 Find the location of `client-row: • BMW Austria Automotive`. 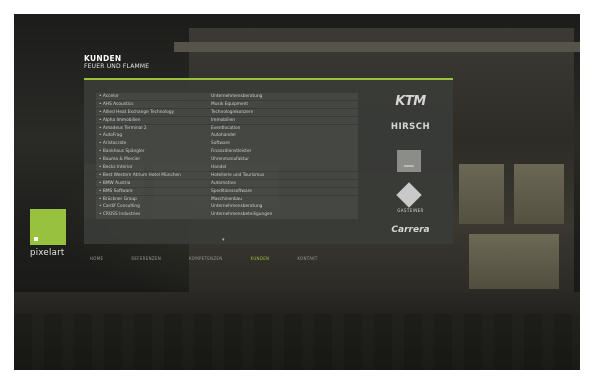

client-row: • BMW Austria Automotive is located at coordinates (227, 183).